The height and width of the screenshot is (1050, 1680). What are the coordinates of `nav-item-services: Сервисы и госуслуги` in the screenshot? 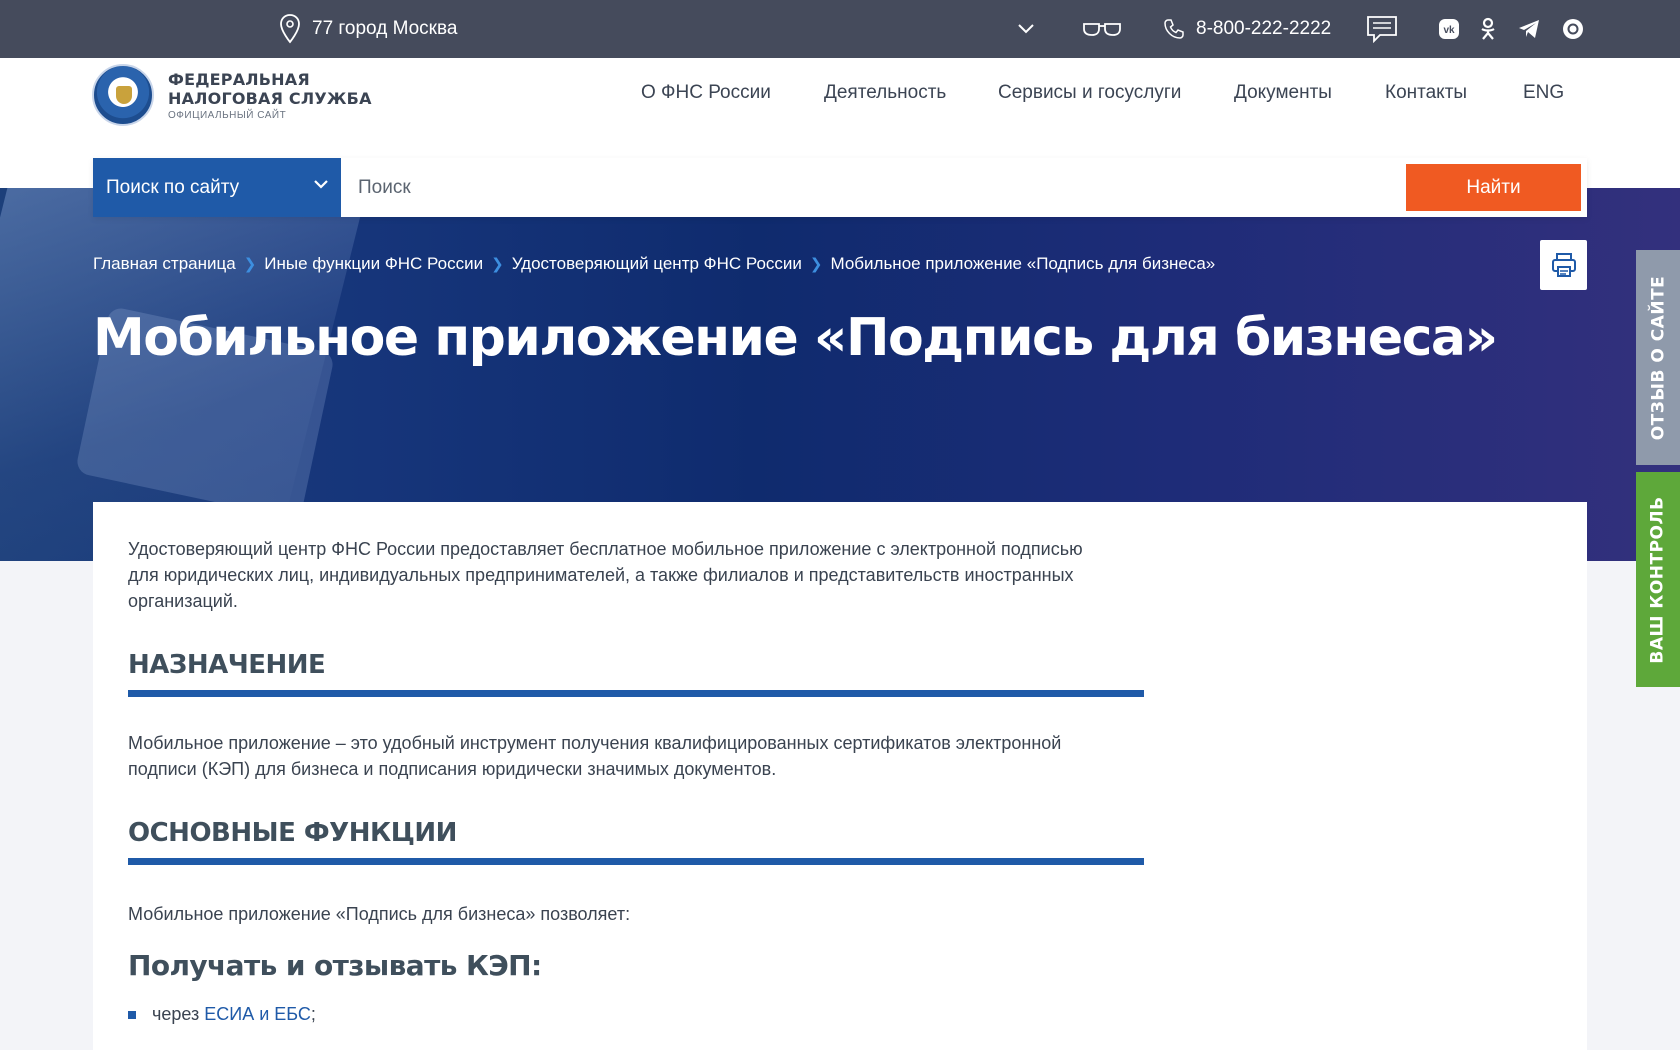 It's located at (1089, 93).